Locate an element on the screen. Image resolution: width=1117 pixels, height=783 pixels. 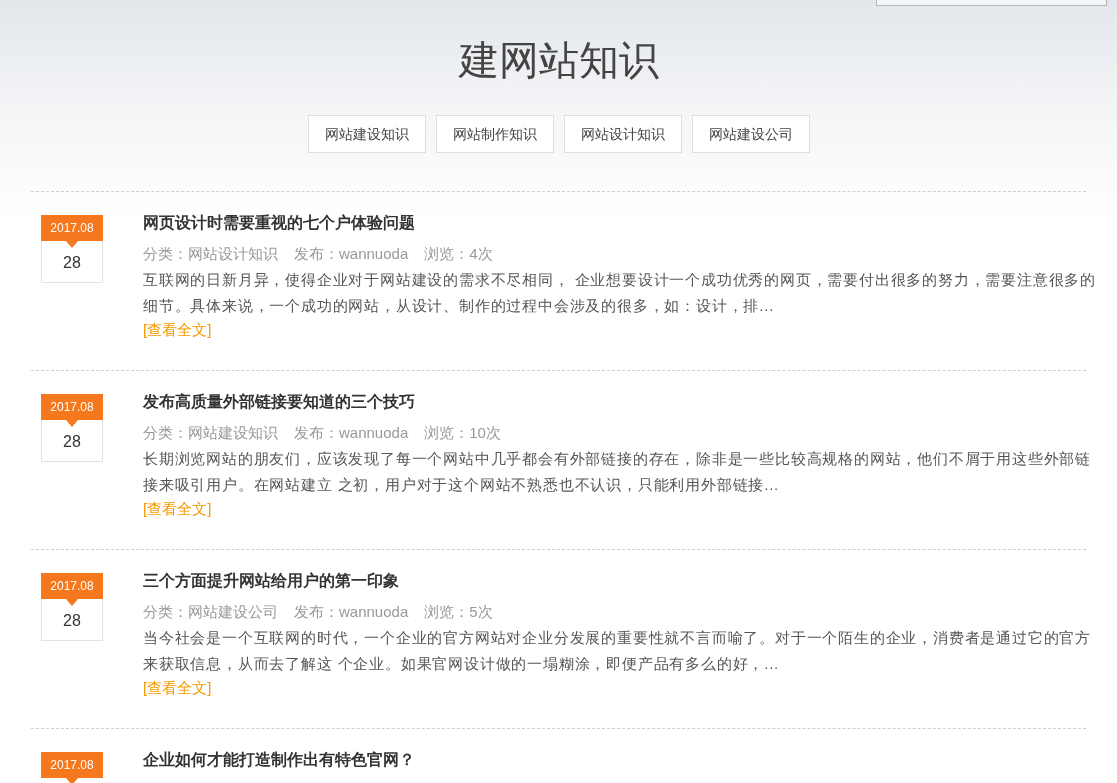
category-button: 网站建设公司 is located at coordinates (750, 134).